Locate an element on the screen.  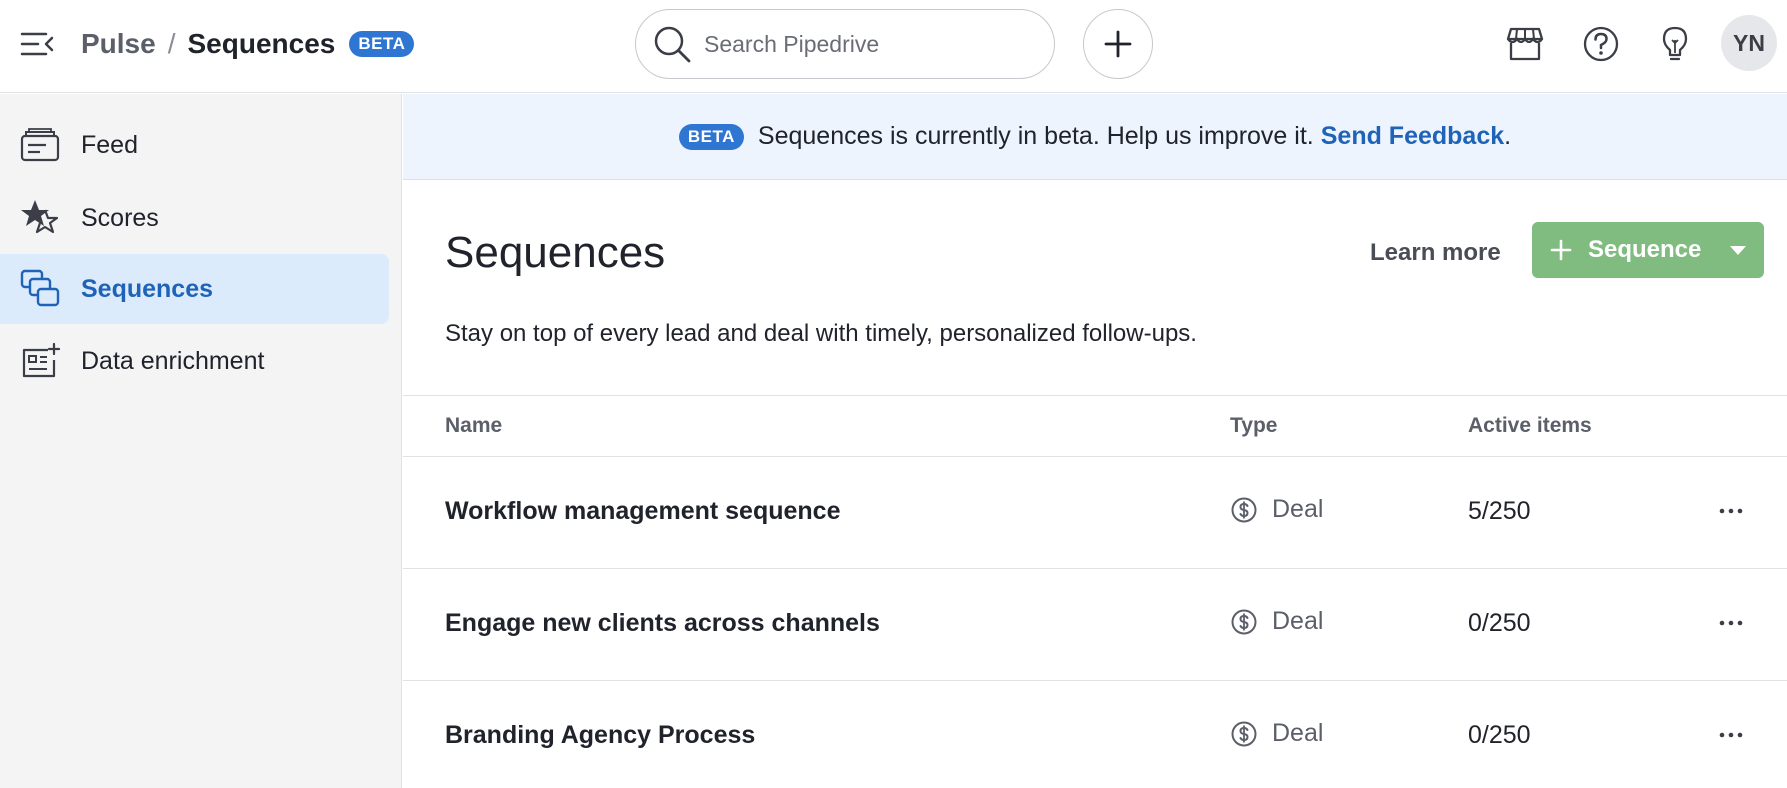
avatar: YN is located at coordinates (1749, 43).